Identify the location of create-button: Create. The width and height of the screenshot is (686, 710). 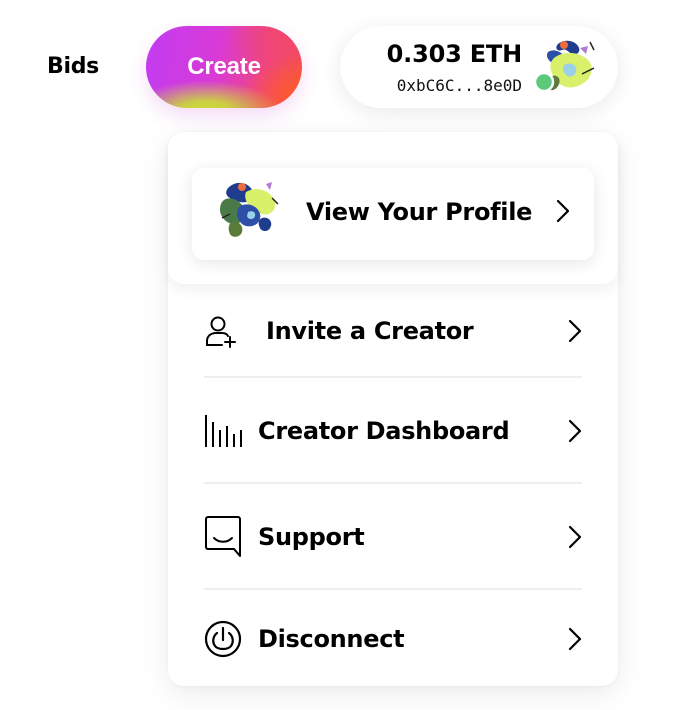
(224, 67).